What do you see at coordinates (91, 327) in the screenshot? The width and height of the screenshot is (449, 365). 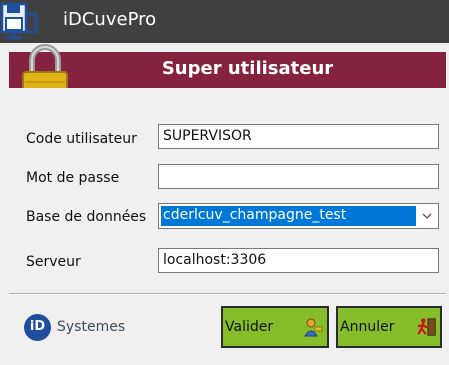 I see `logo-name: Systemes` at bounding box center [91, 327].